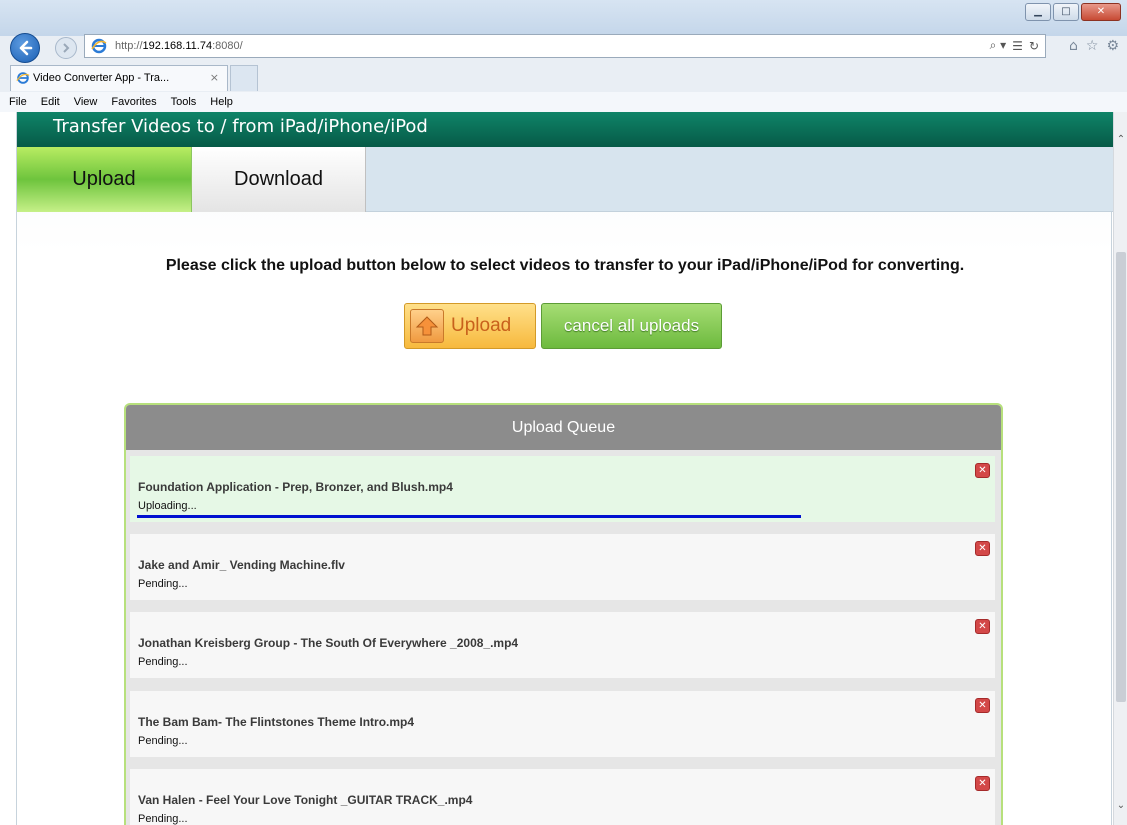  What do you see at coordinates (427, 326) in the screenshot?
I see `upload-arrow-icon` at bounding box center [427, 326].